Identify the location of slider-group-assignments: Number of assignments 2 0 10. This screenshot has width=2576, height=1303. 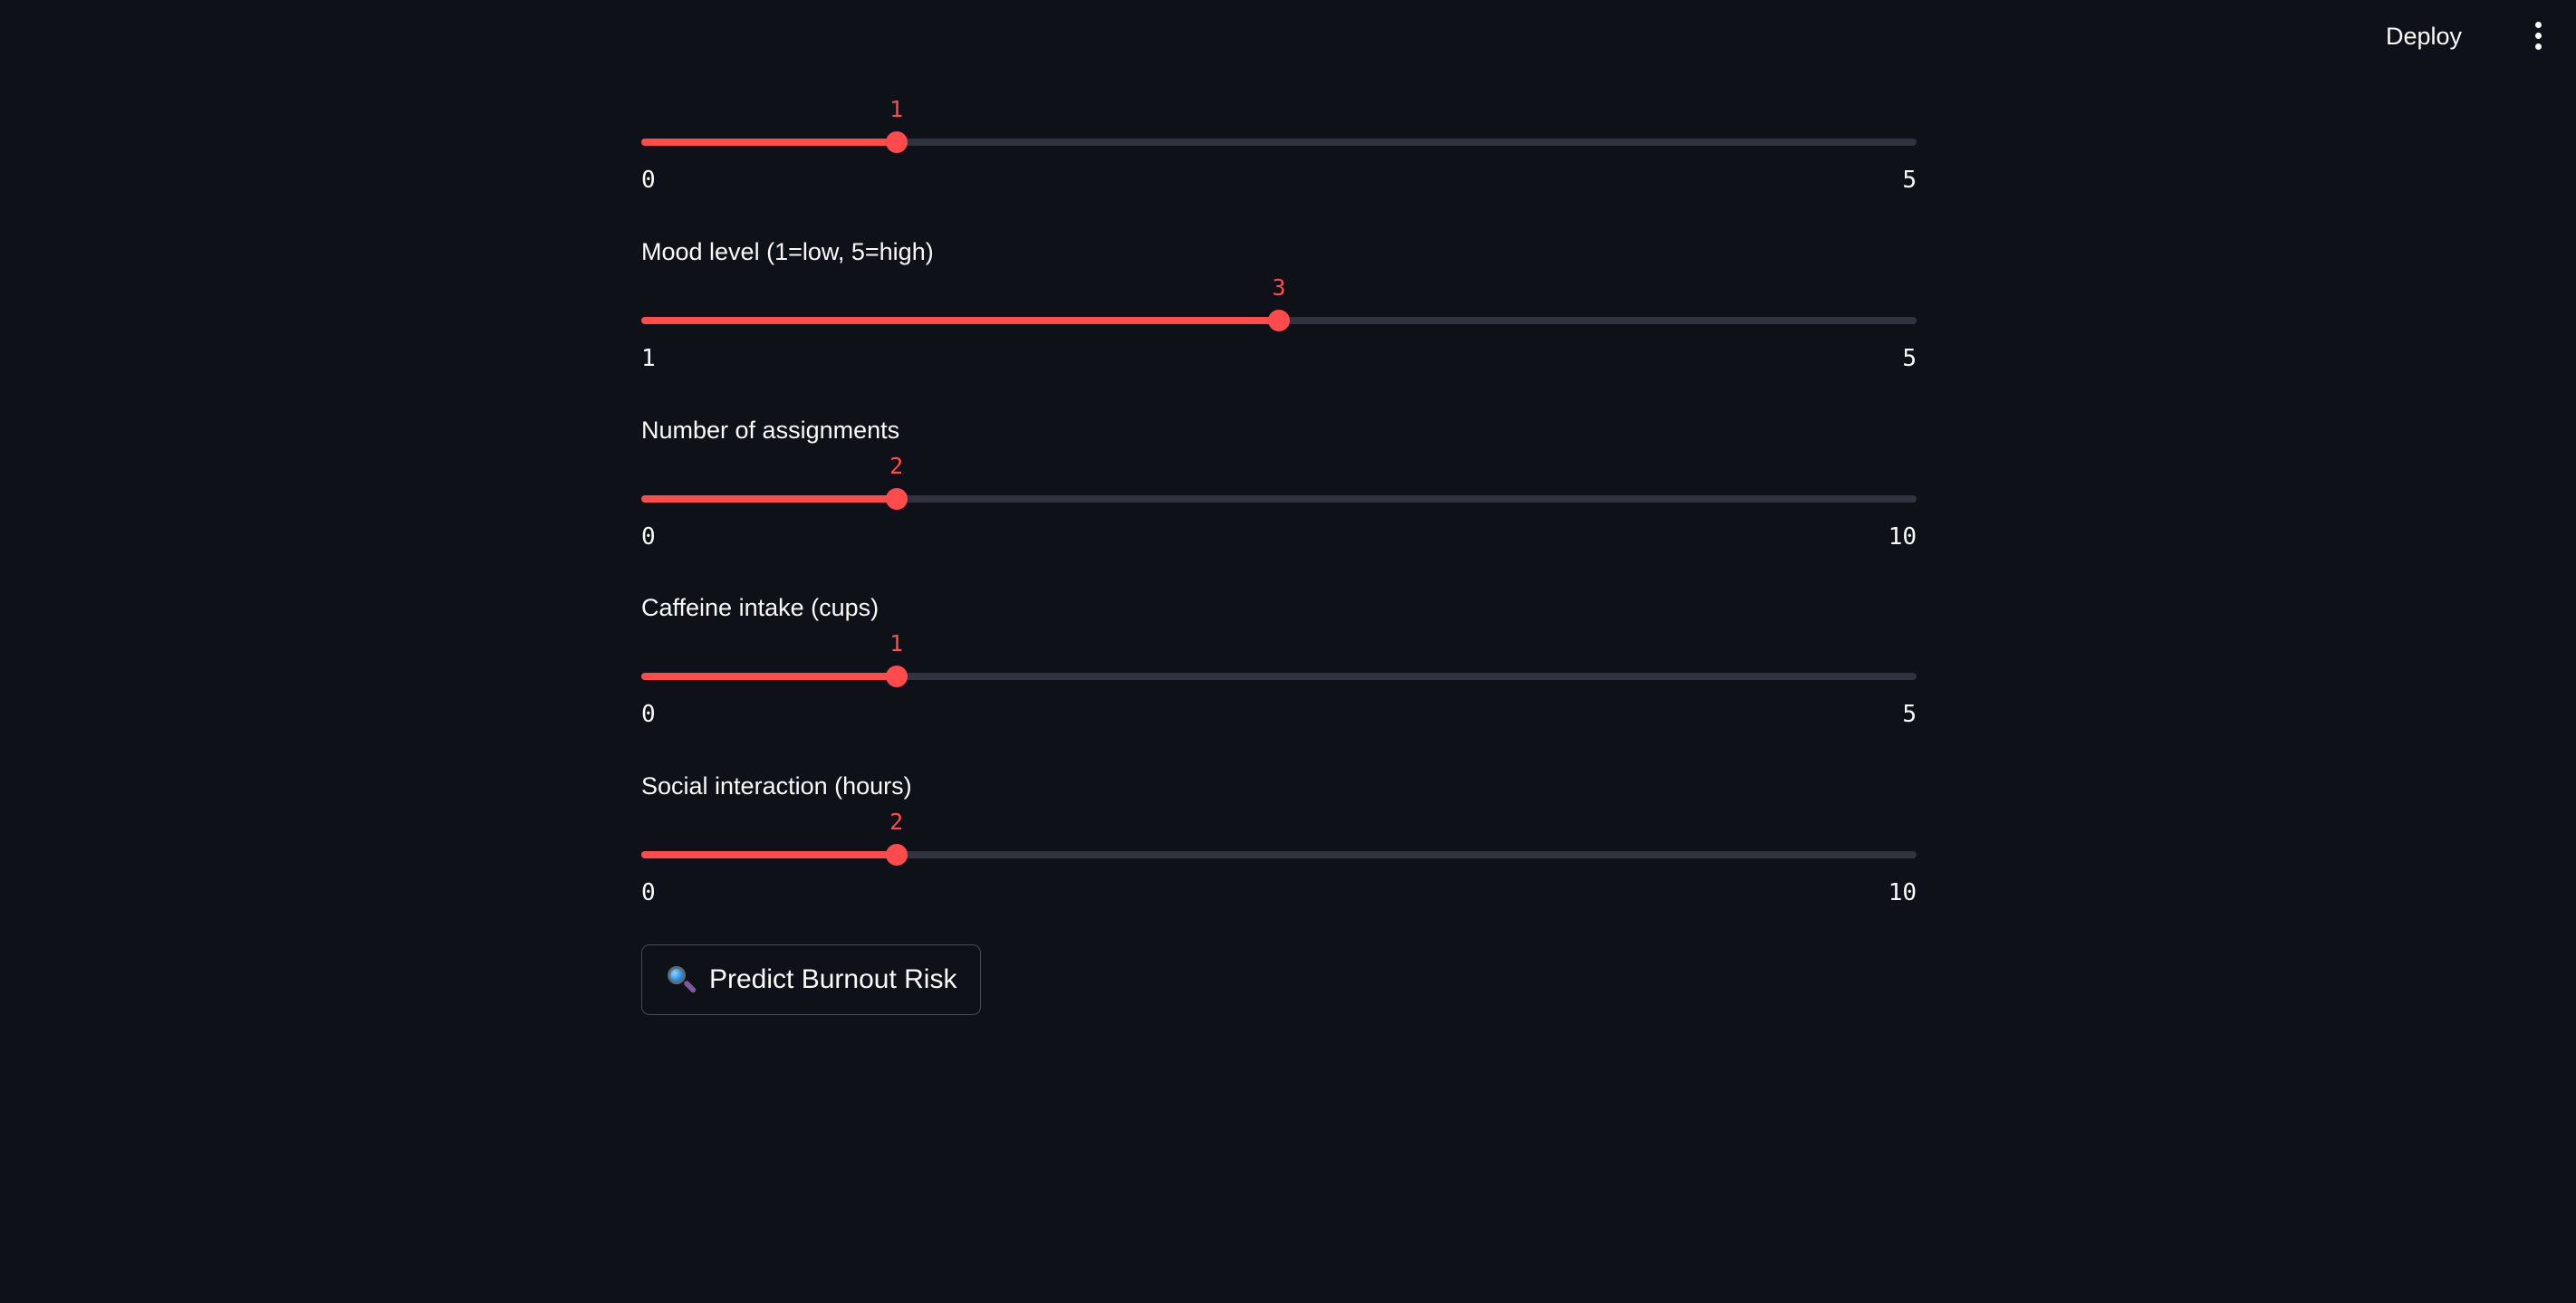
(1279, 454).